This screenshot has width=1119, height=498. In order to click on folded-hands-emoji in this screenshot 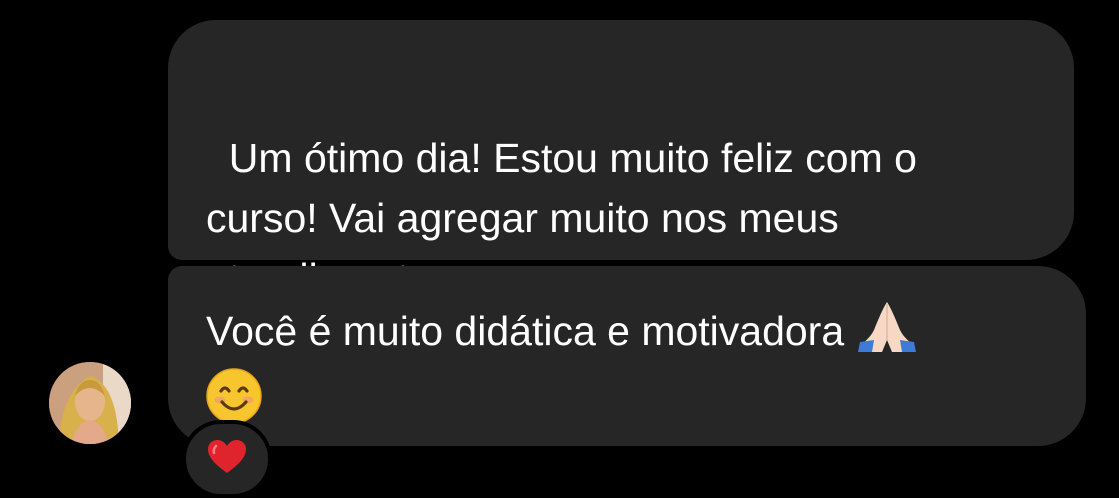, I will do `click(887, 334)`.